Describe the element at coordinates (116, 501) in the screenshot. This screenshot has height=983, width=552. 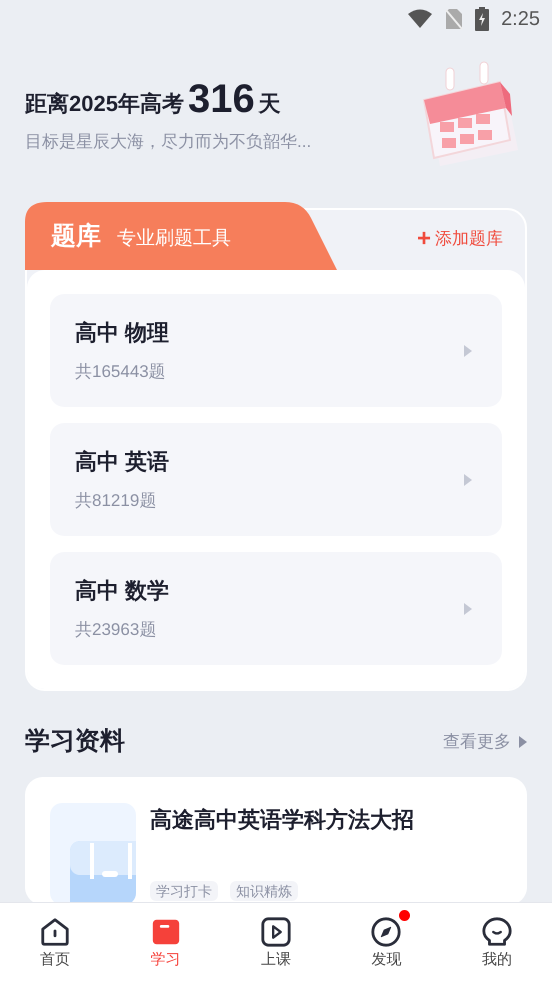
I see `question-count: 共81219题` at that location.